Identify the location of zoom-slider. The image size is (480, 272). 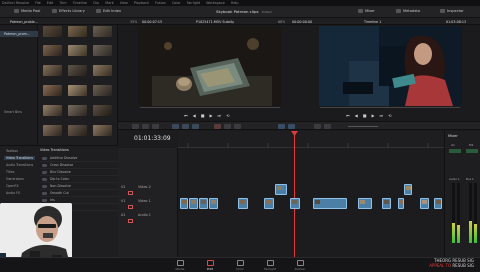
(363, 126).